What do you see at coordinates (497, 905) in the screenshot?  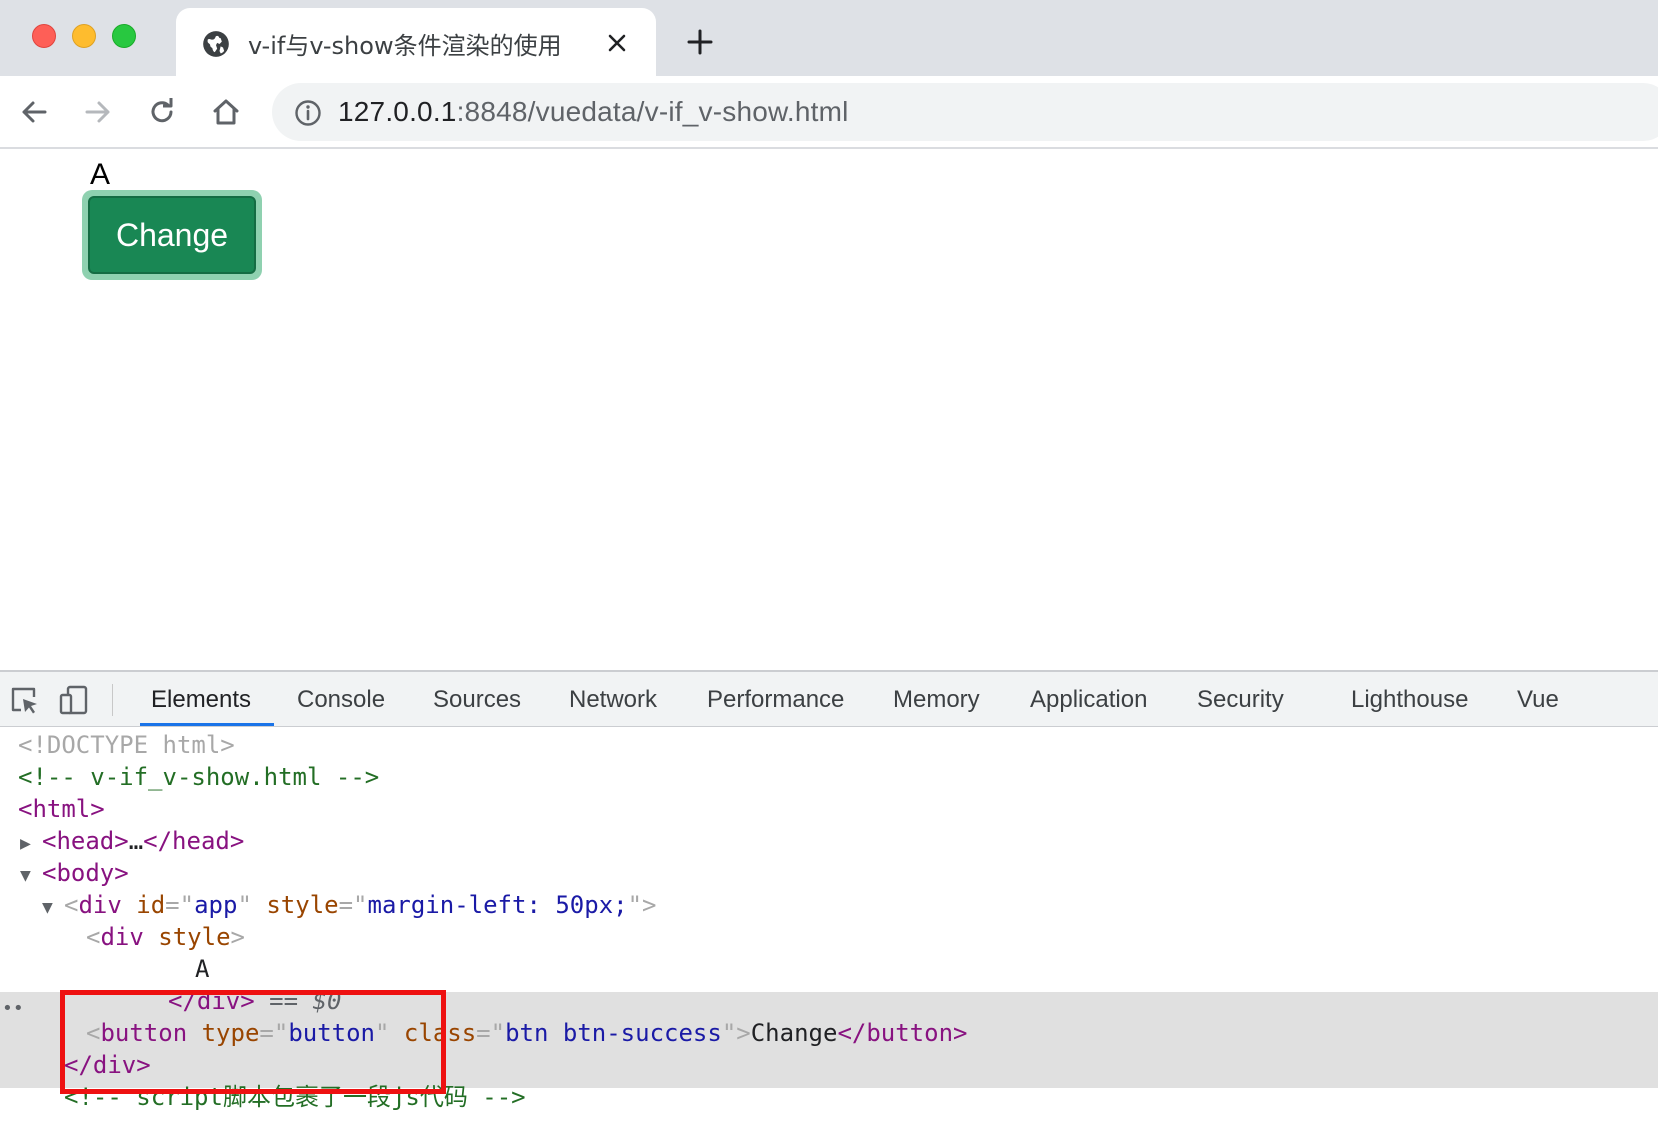 I see `attr-style-value: margin-left: 50px;` at bounding box center [497, 905].